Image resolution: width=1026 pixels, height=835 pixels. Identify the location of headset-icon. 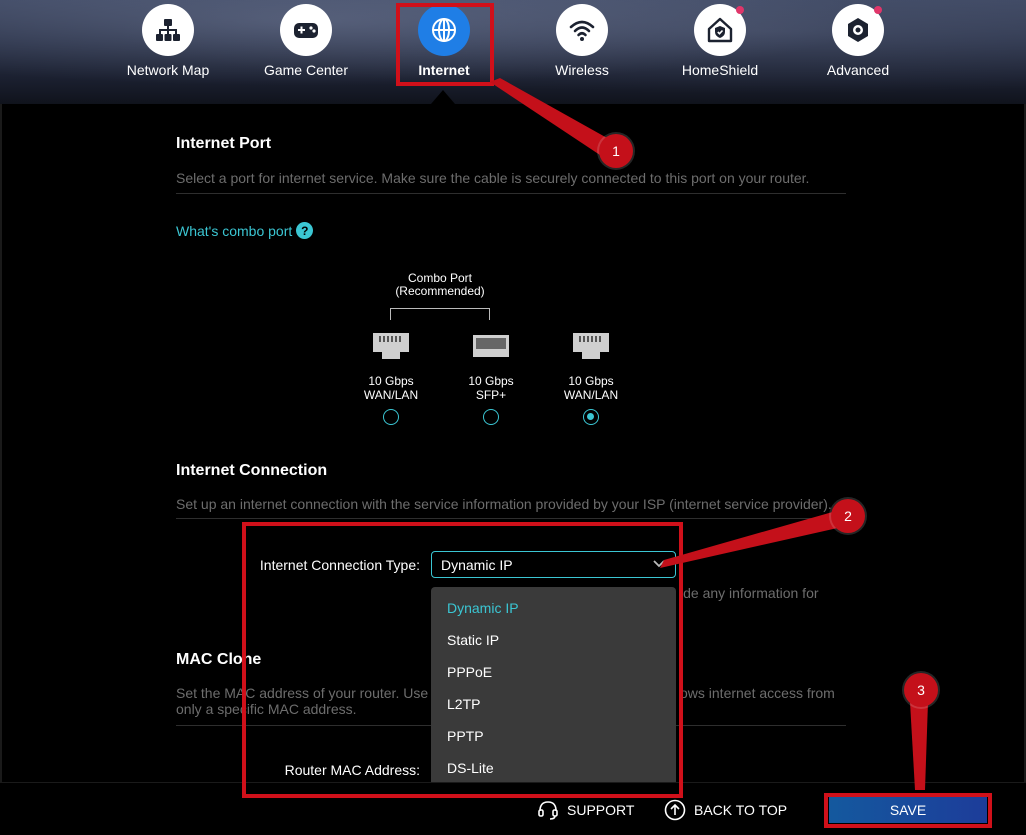
(548, 810).